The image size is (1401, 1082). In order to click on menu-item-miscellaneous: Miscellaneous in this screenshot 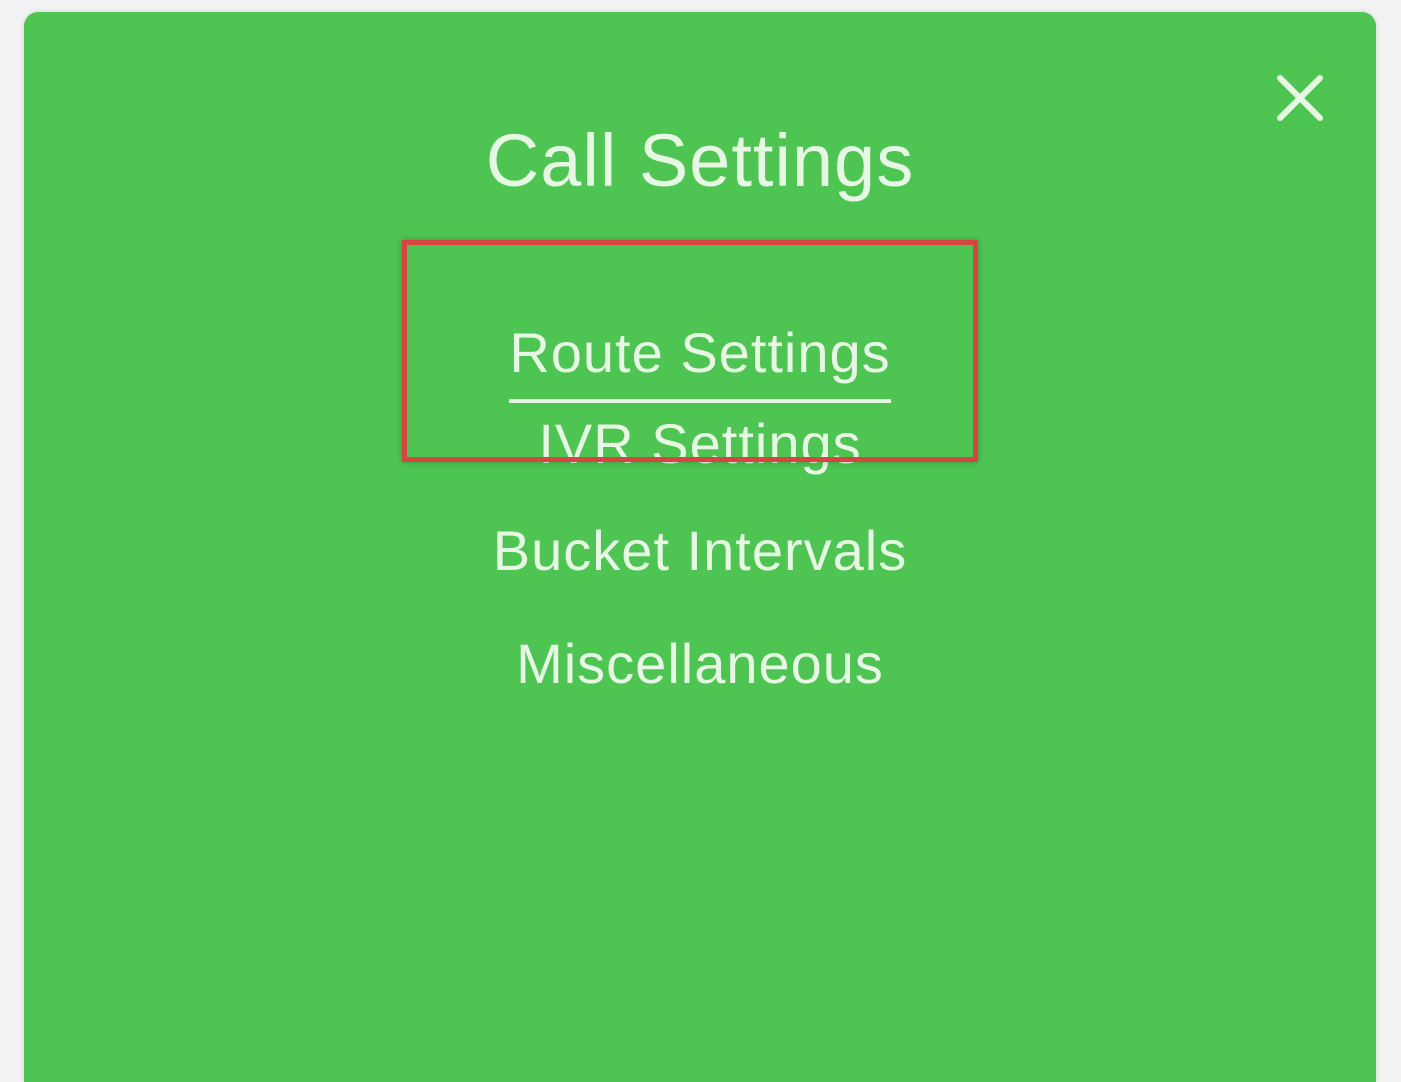, I will do `click(700, 663)`.